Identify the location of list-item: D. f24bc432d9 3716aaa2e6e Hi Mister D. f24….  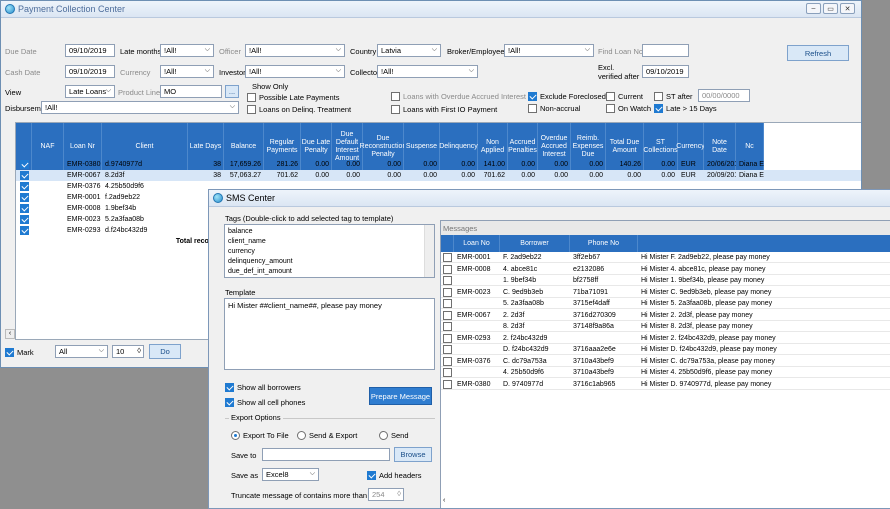
(665, 349).